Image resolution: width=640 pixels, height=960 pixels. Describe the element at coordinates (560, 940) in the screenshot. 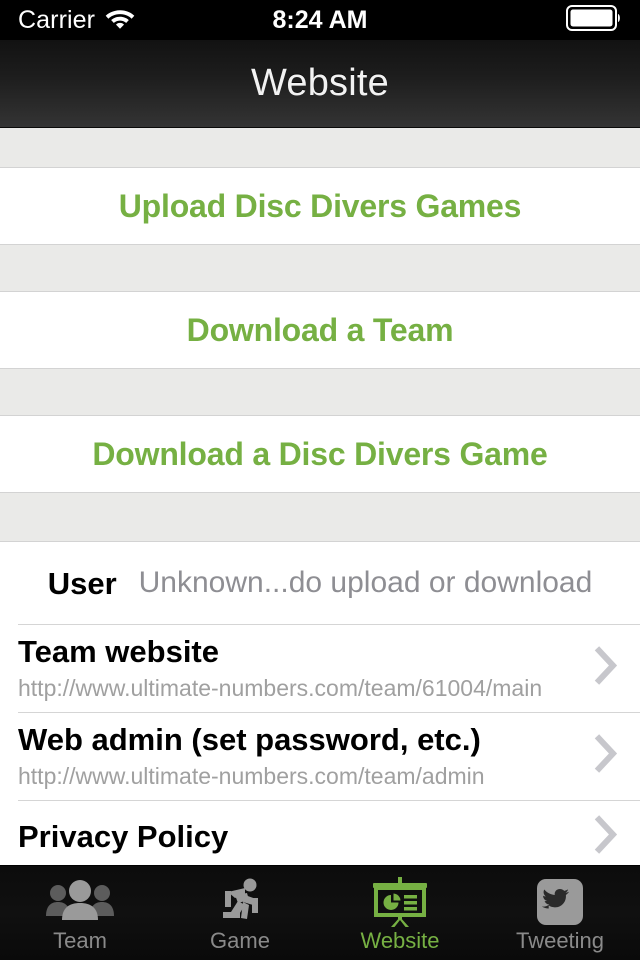

I see `tab-tweeting-label: Tweeting` at that location.